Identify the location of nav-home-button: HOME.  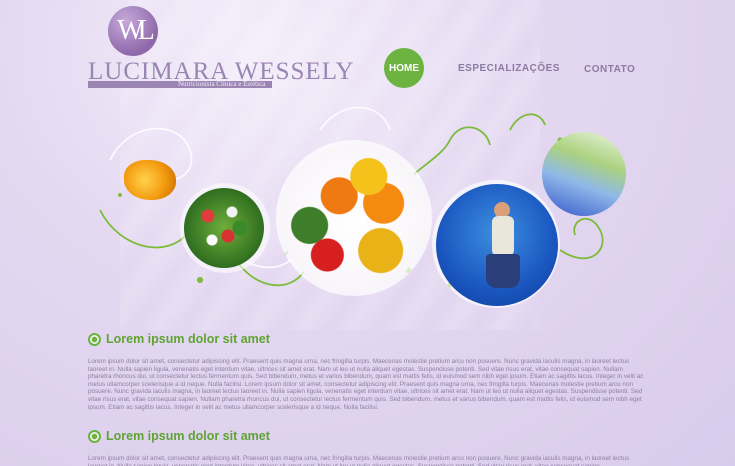
(404, 68).